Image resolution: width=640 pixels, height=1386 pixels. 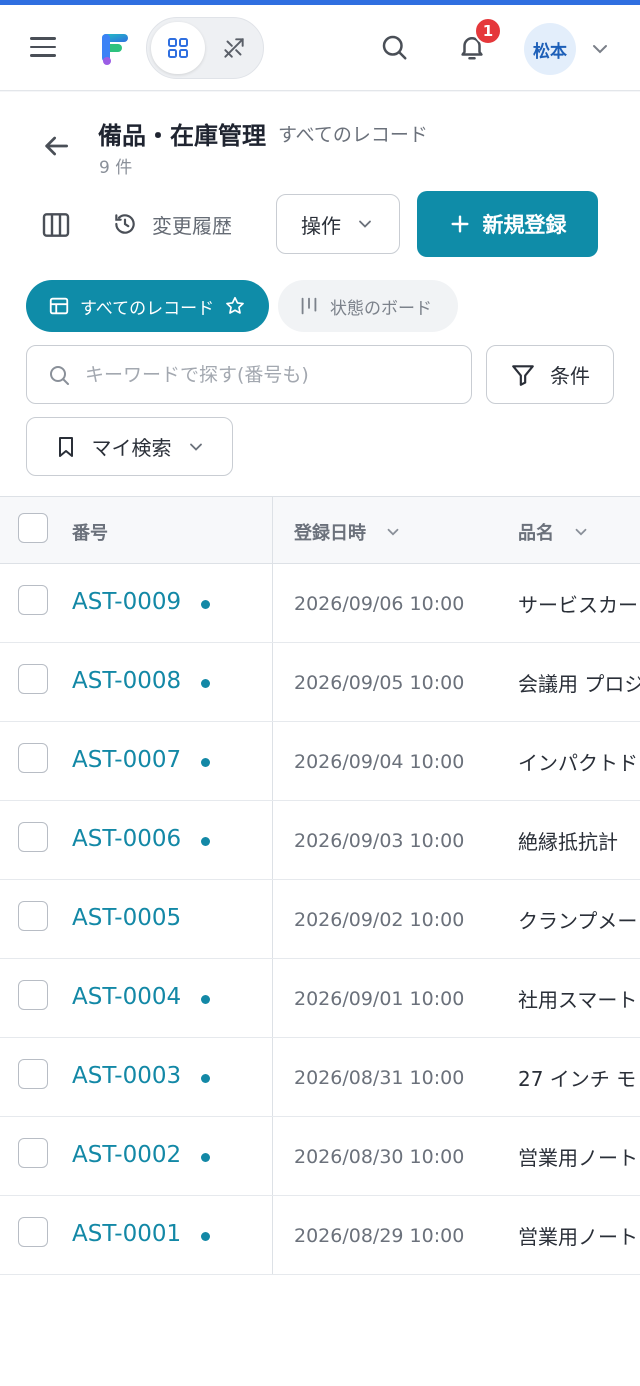 I want to click on current-view-name: すべてのレコード, so click(x=353, y=135).